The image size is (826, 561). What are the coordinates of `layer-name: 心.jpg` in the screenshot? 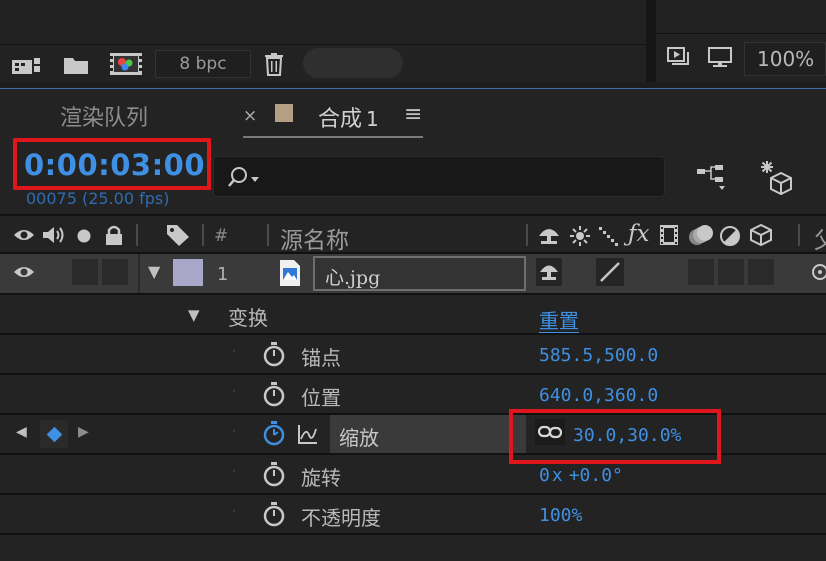 It's located at (353, 278).